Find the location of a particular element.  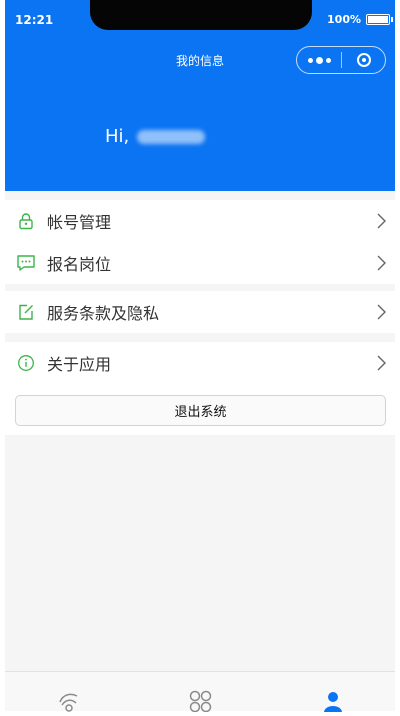

menu-item-account: 帐号管理 is located at coordinates (200, 221).